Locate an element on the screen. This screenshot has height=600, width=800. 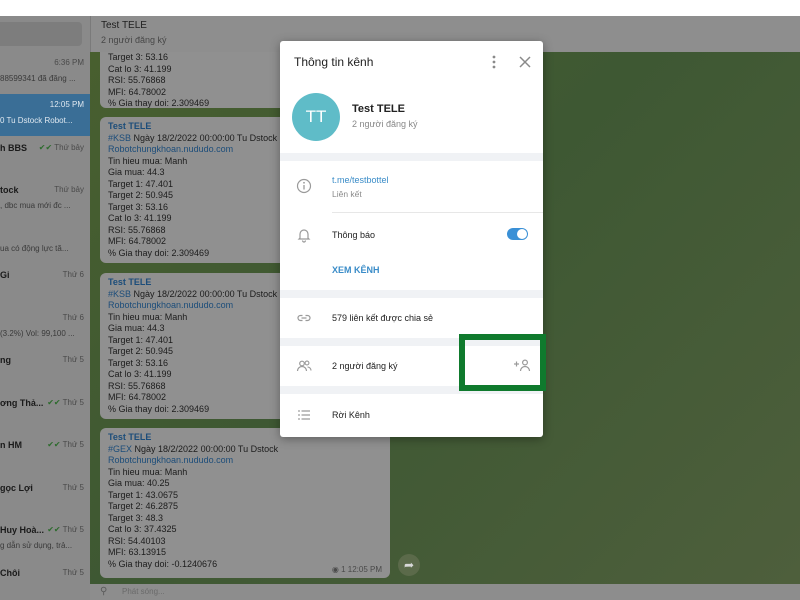
chat-time-text: 12:05 PM is located at coordinates (66, 104).